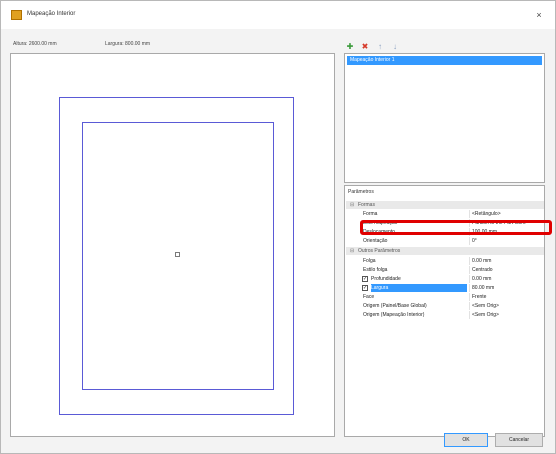 The width and height of the screenshot is (556, 454). I want to click on face-label: Face, so click(369, 297).